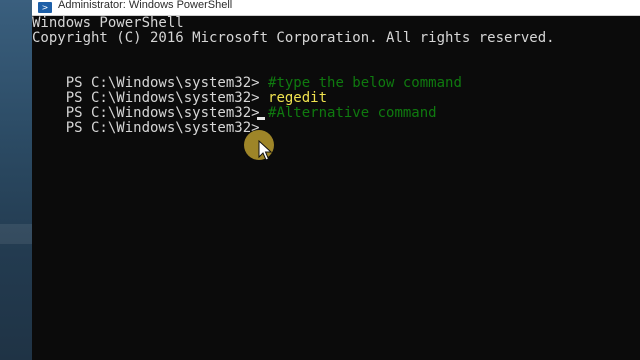 The height and width of the screenshot is (360, 640). What do you see at coordinates (45, 7) in the screenshot?
I see `powershell-icon: >` at bounding box center [45, 7].